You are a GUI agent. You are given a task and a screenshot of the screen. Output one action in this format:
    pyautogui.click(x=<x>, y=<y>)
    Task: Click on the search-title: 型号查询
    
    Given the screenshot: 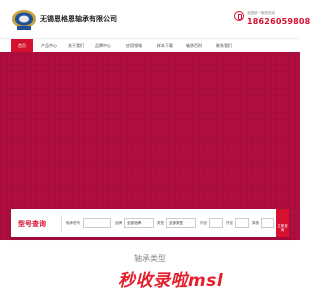 What is the action you would take?
    pyautogui.click(x=32, y=224)
    